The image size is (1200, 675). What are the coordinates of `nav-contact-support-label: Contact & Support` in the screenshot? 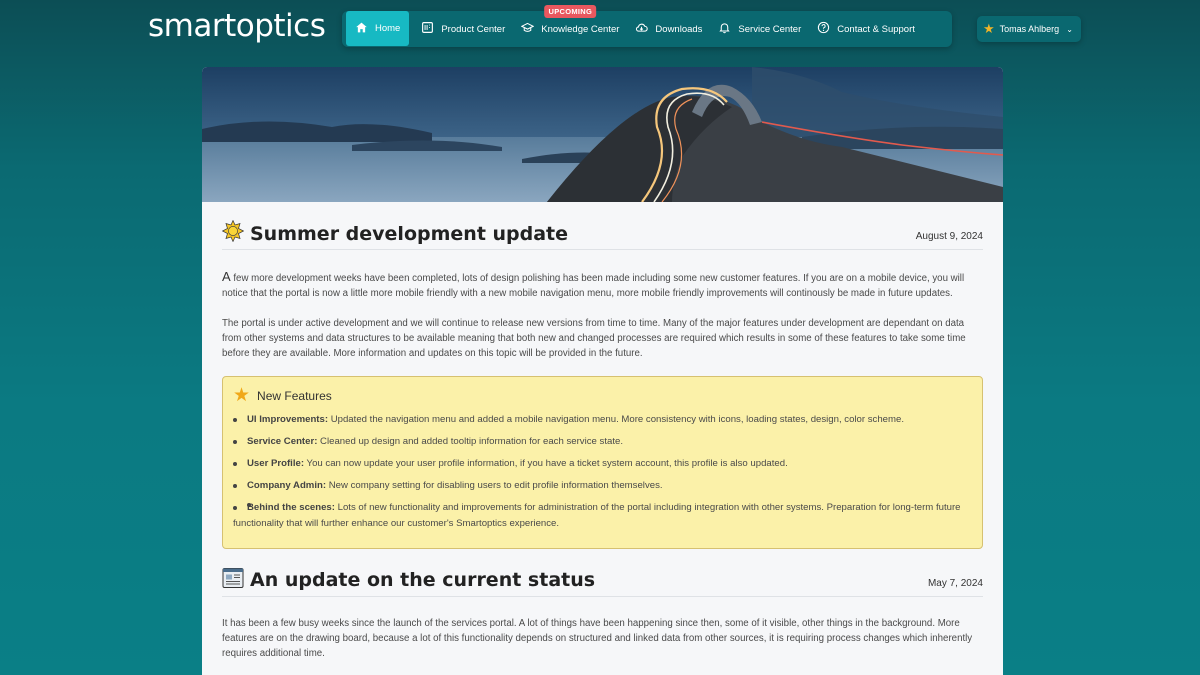 It's located at (876, 29).